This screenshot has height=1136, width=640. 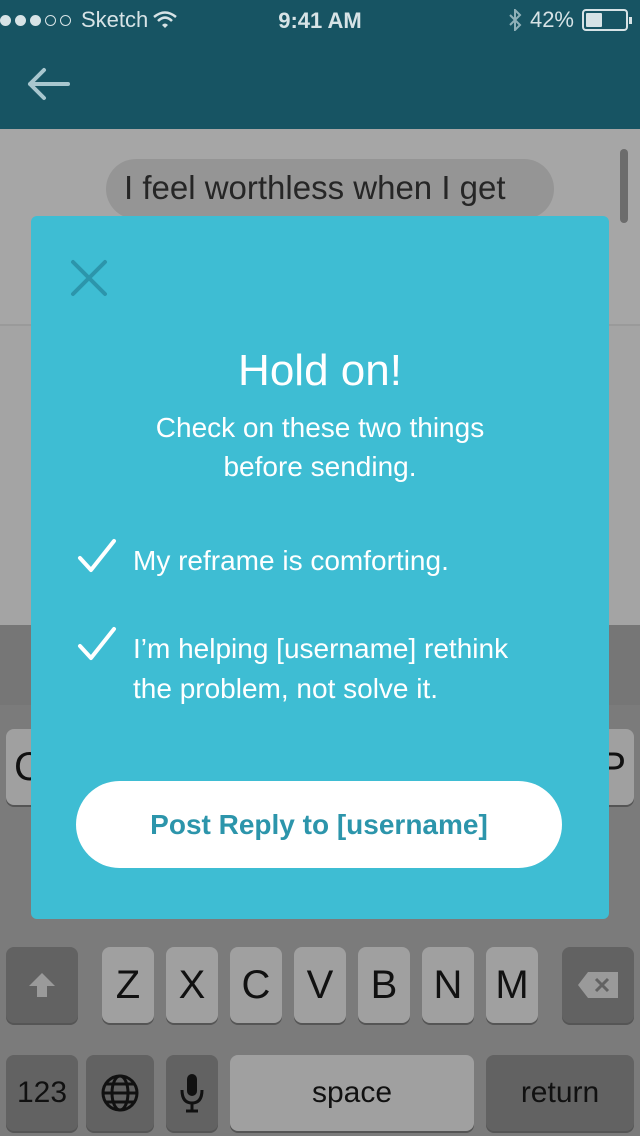 What do you see at coordinates (330, 189) in the screenshot?
I see `message-bubble: I feel worthless when I get` at bounding box center [330, 189].